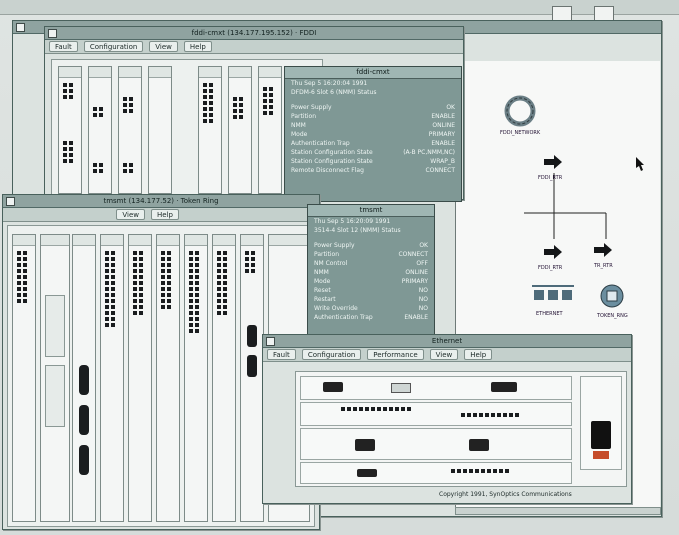 This screenshot has width=679, height=535. What do you see at coordinates (371, 308) in the screenshot?
I see `status-row: Write Override NO` at bounding box center [371, 308].